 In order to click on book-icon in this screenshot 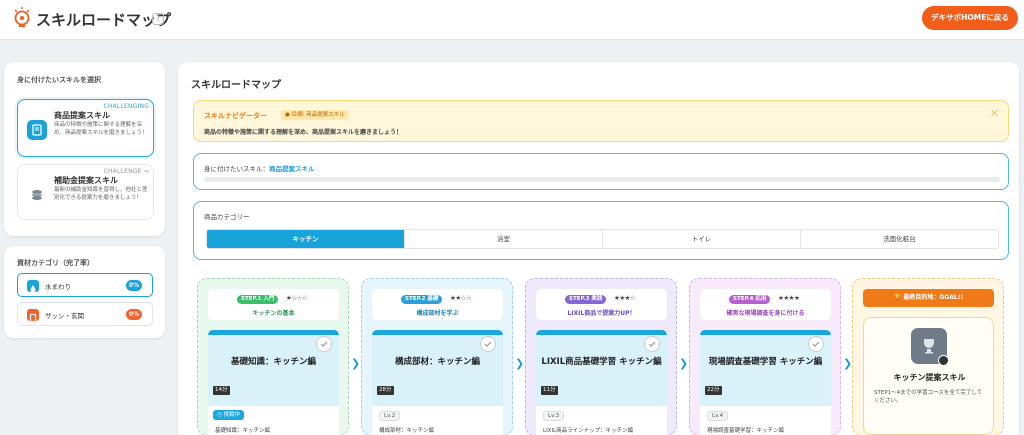, I will do `click(37, 130)`.